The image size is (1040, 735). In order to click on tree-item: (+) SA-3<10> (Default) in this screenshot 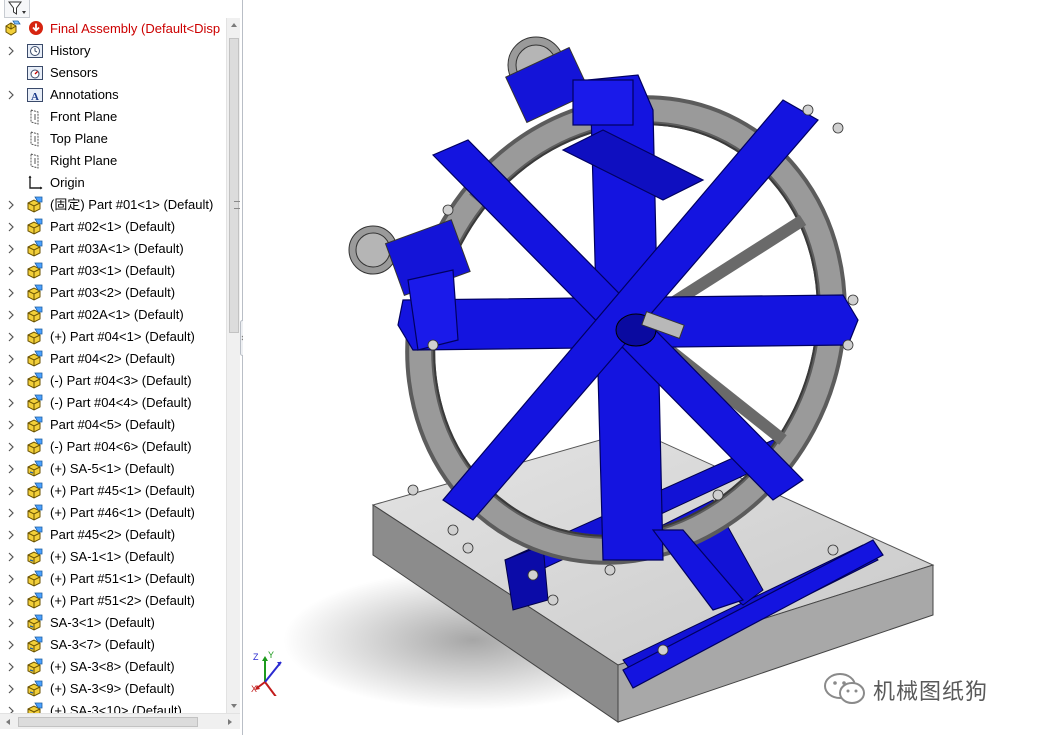, I will do `click(113, 706)`.